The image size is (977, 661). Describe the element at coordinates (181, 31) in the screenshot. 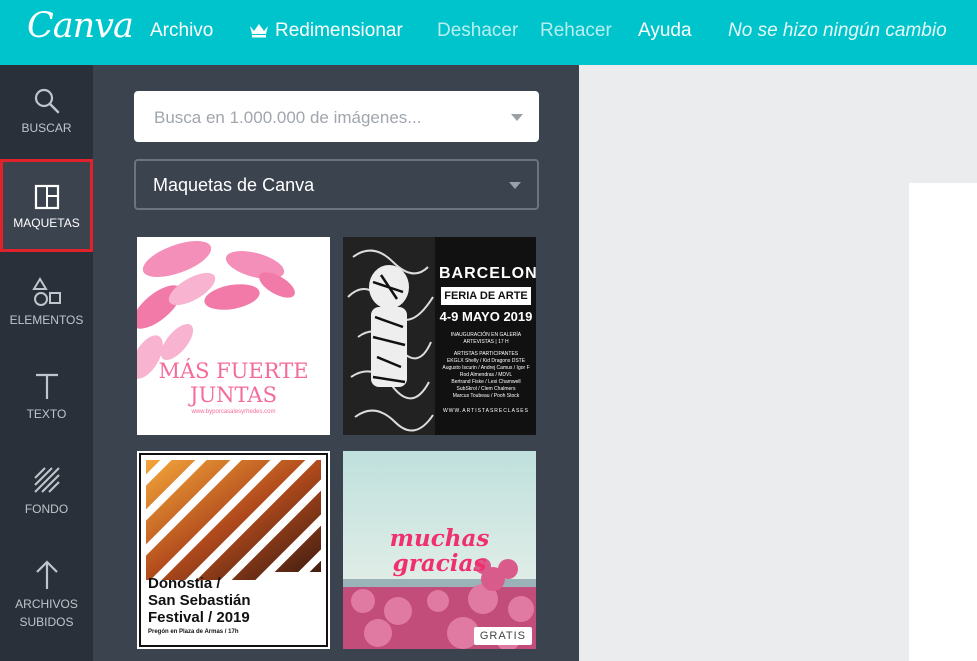

I see `menu-archivo: Archivo` at that location.